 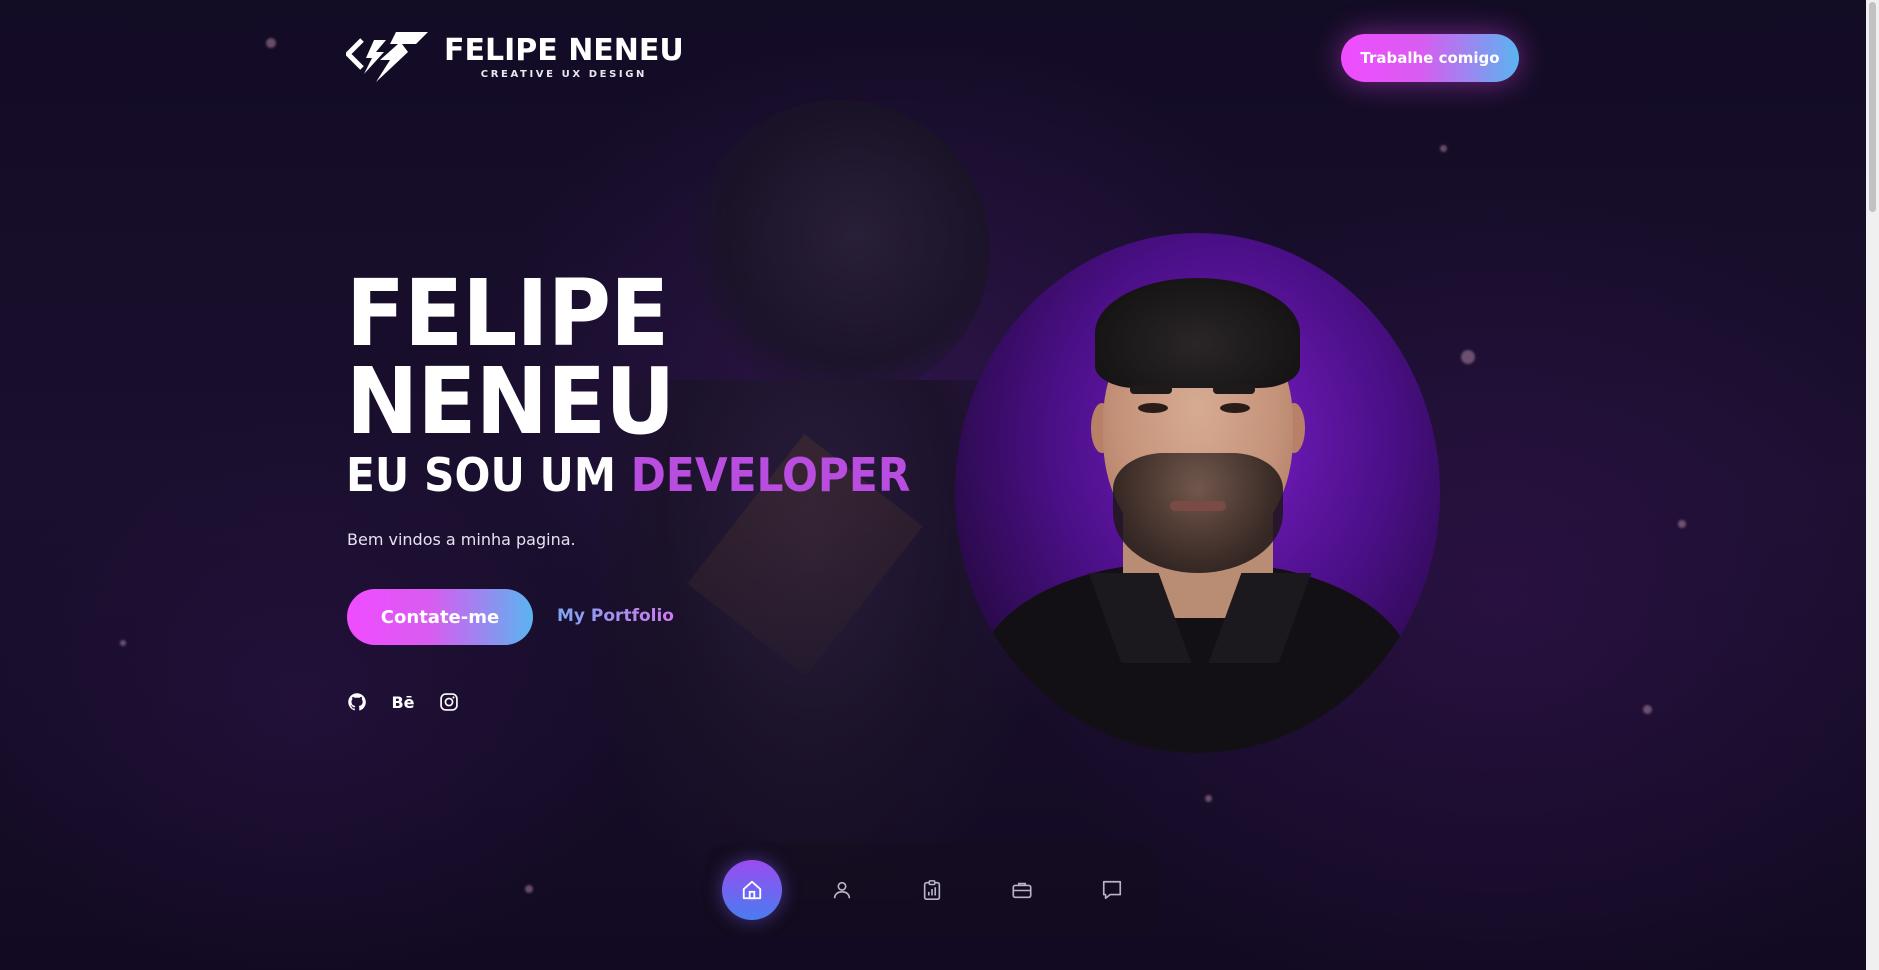 What do you see at coordinates (461, 539) in the screenshot?
I see `hero-welcome-text: Bem vindos a minha pagina.` at bounding box center [461, 539].